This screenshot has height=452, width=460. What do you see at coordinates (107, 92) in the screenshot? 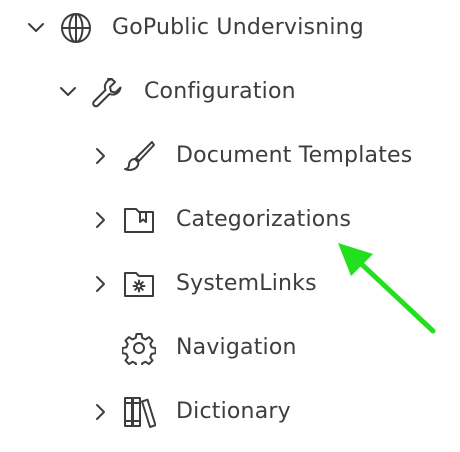
I see `wrench-icon` at bounding box center [107, 92].